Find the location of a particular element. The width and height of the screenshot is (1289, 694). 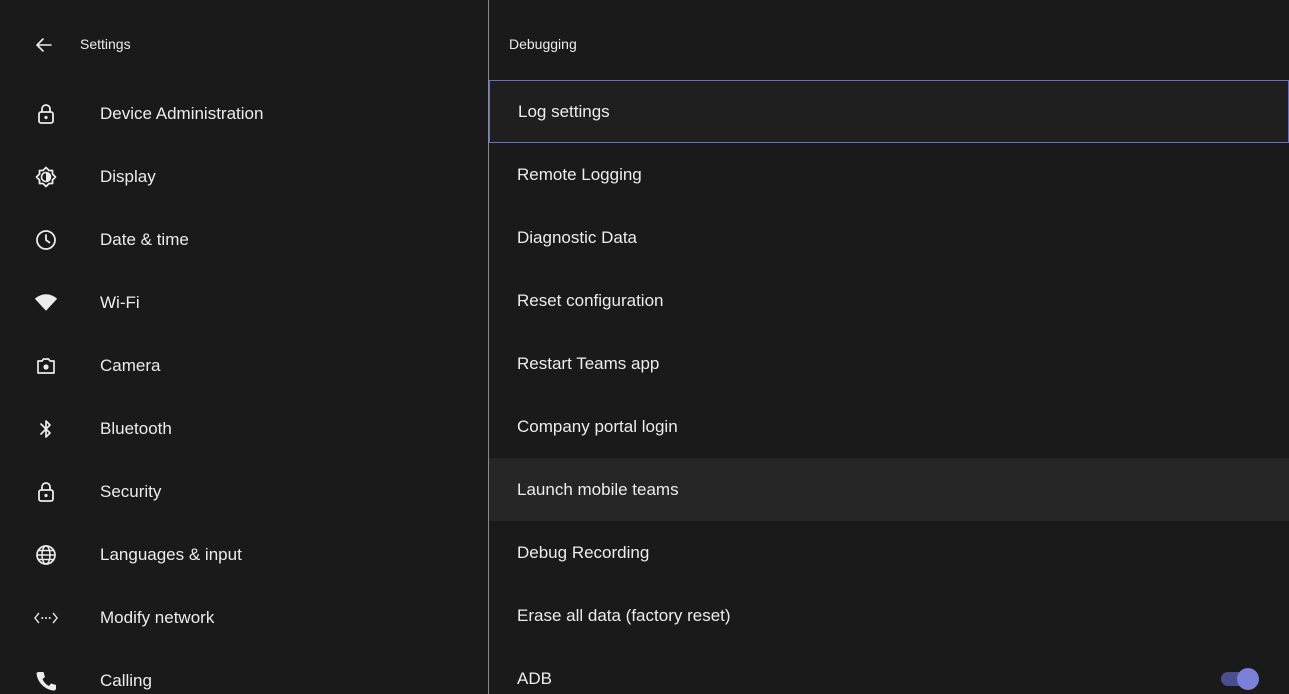

list-item-erase-all-data: Erase all data (factory reset) is located at coordinates (889, 615).